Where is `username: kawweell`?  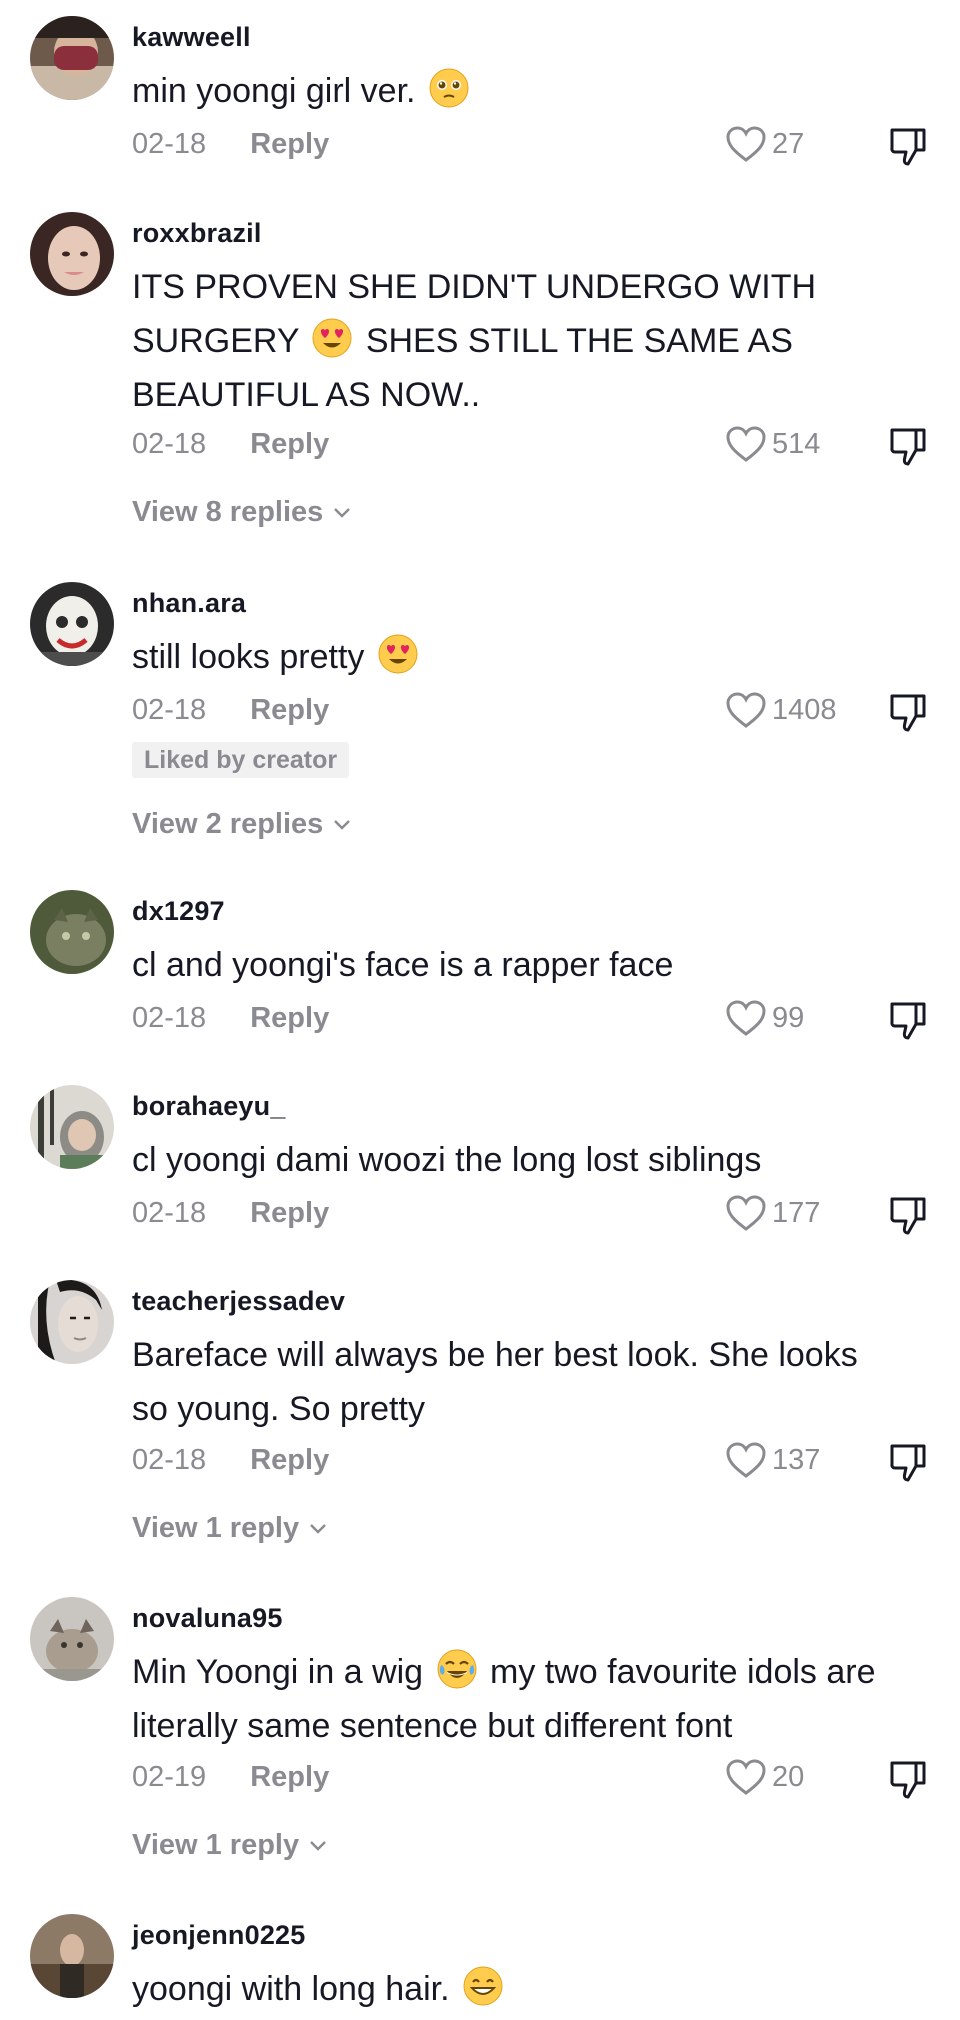
username: kawweell is located at coordinates (191, 37).